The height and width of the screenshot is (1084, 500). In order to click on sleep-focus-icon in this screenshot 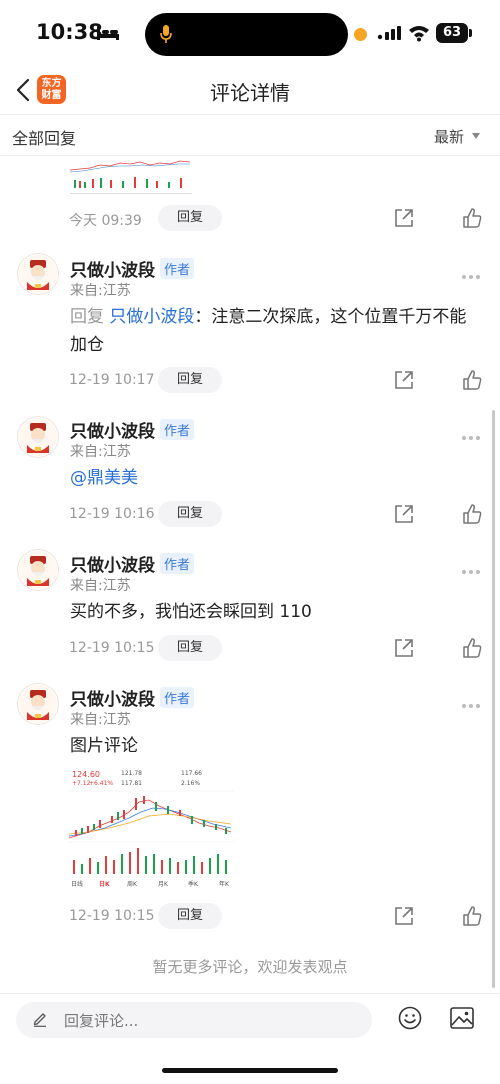, I will do `click(108, 33)`.